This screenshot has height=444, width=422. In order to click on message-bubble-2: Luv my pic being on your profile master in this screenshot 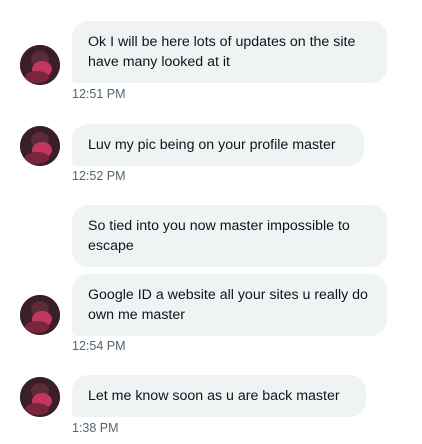, I will do `click(218, 145)`.